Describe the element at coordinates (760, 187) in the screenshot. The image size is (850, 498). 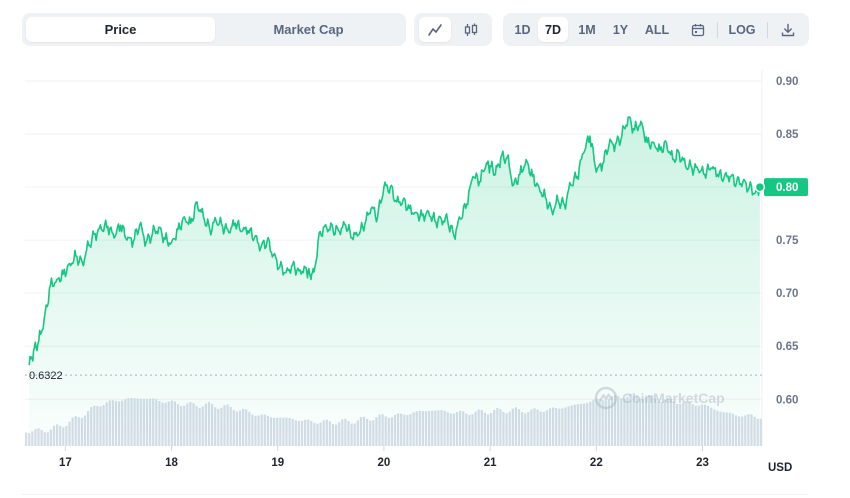
I see `current-price-dot` at that location.